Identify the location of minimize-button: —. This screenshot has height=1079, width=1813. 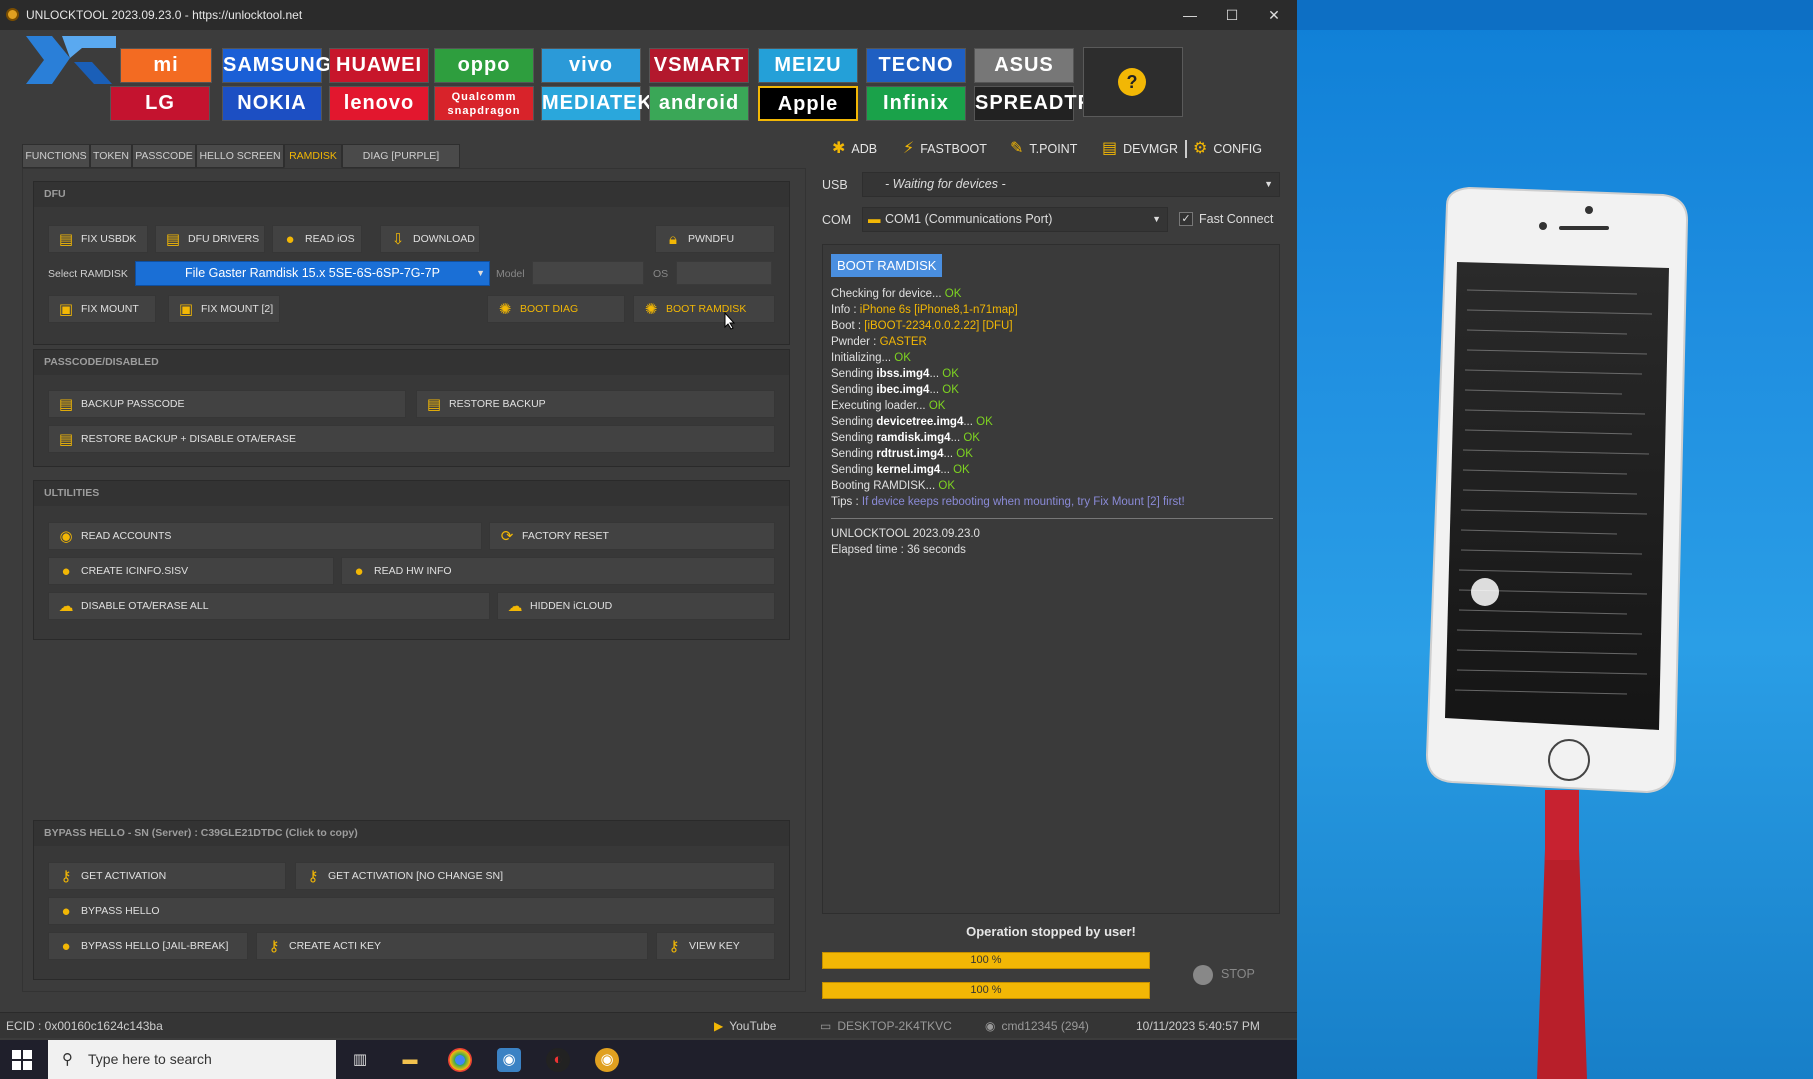
(1190, 15).